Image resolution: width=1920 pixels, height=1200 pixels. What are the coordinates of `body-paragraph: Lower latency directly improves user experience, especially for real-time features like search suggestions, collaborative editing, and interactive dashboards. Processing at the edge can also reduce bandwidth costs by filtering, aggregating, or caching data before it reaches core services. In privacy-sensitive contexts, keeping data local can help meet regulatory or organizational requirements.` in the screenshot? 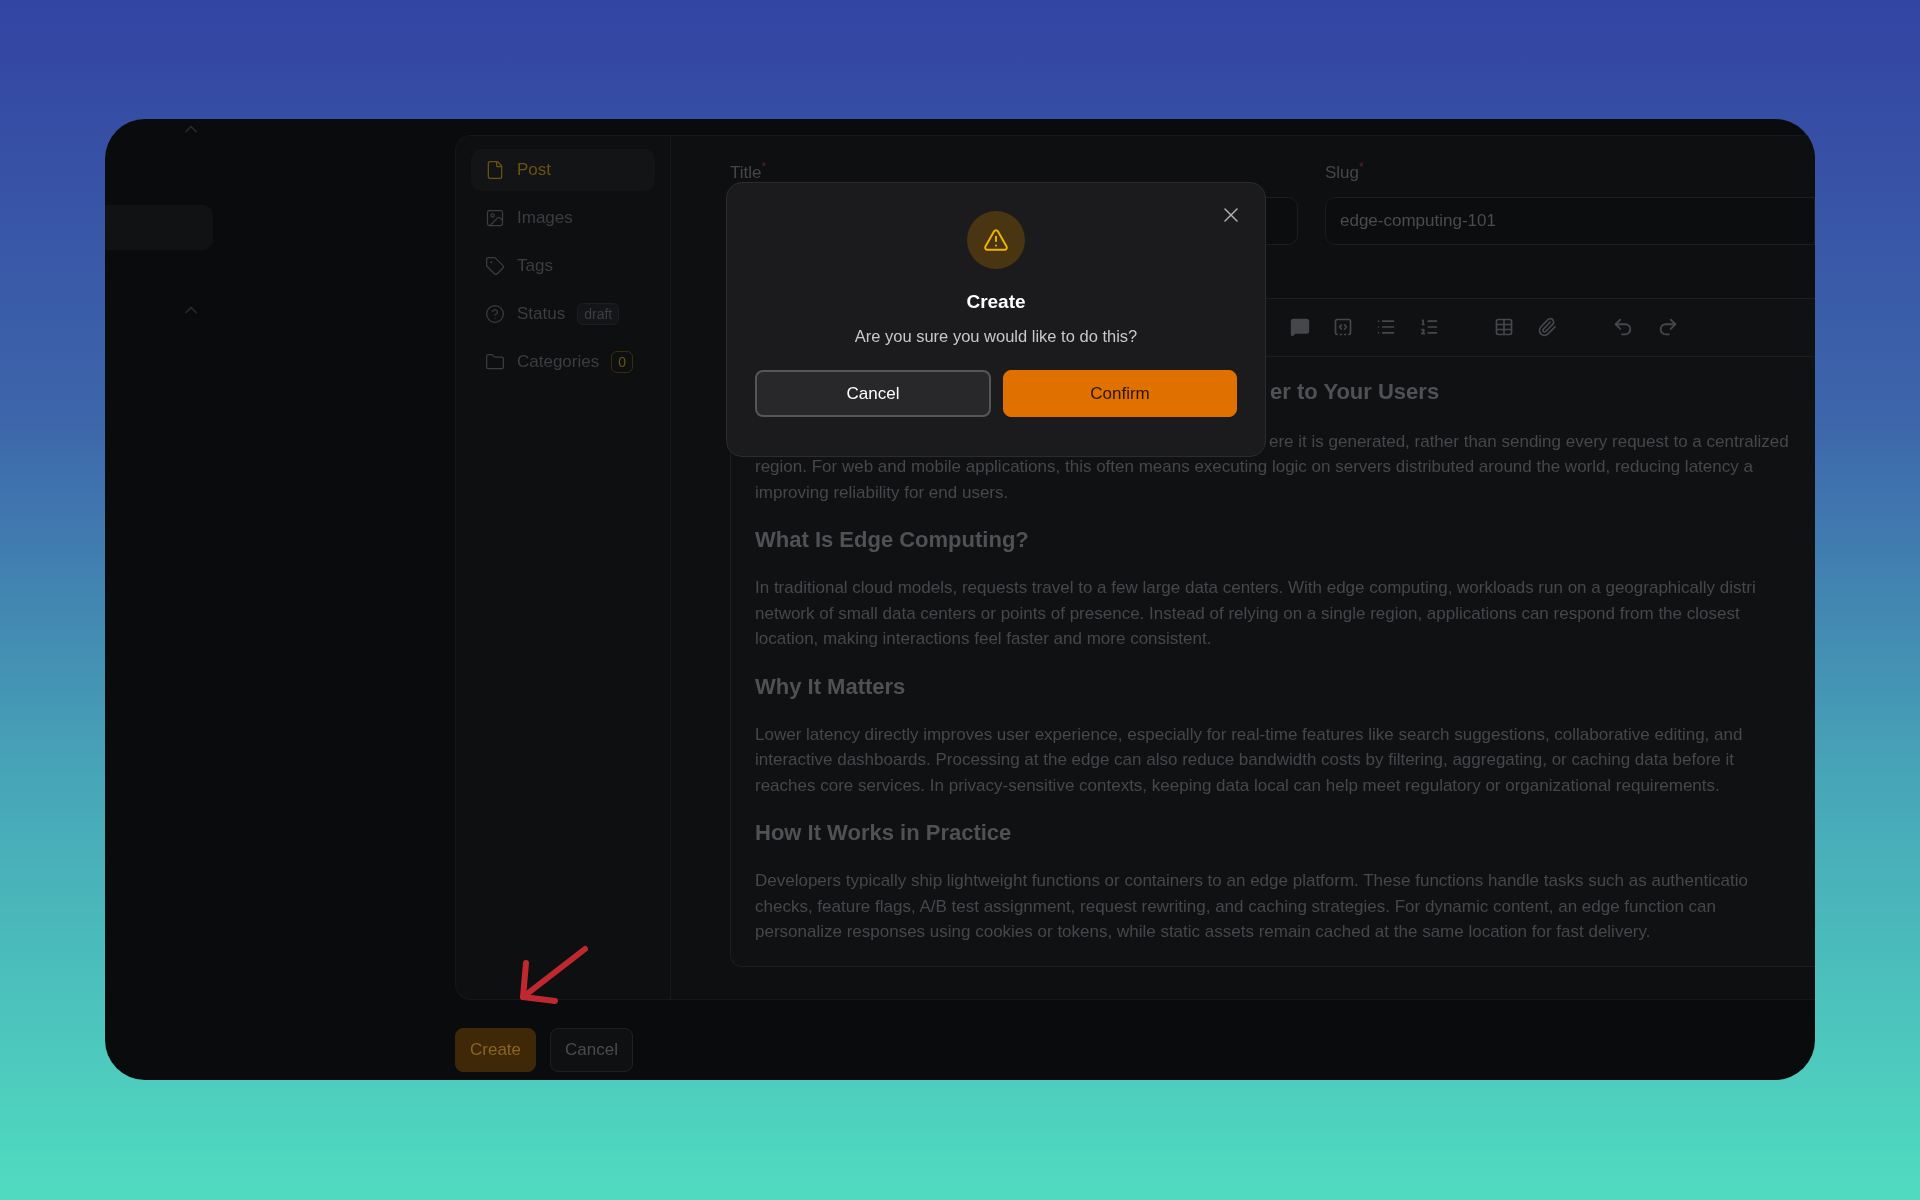 It's located at (1249, 760).